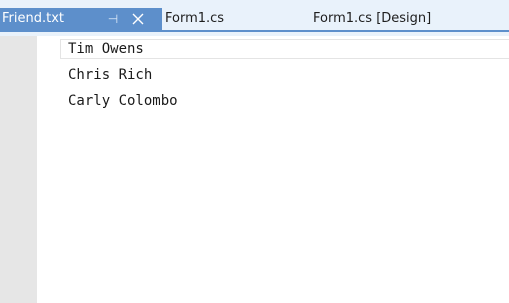  Describe the element at coordinates (254, 31) in the screenshot. I see `active-tab-underline` at that location.